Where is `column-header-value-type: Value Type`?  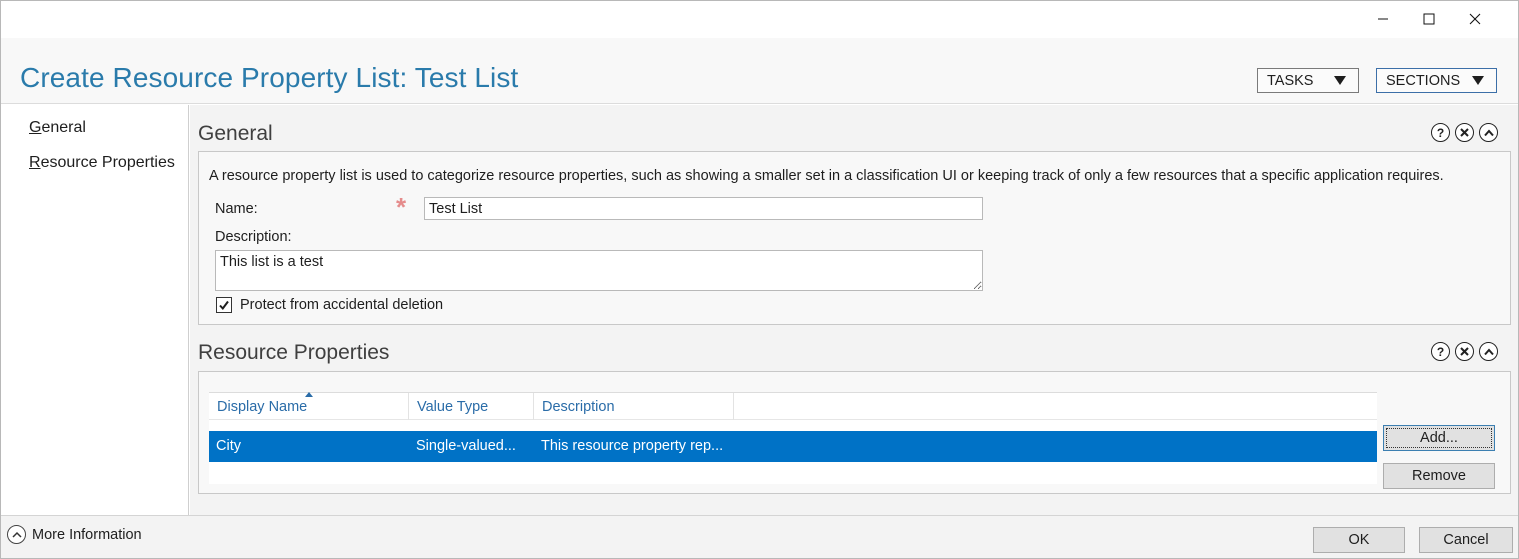 column-header-value-type: Value Type is located at coordinates (471, 406).